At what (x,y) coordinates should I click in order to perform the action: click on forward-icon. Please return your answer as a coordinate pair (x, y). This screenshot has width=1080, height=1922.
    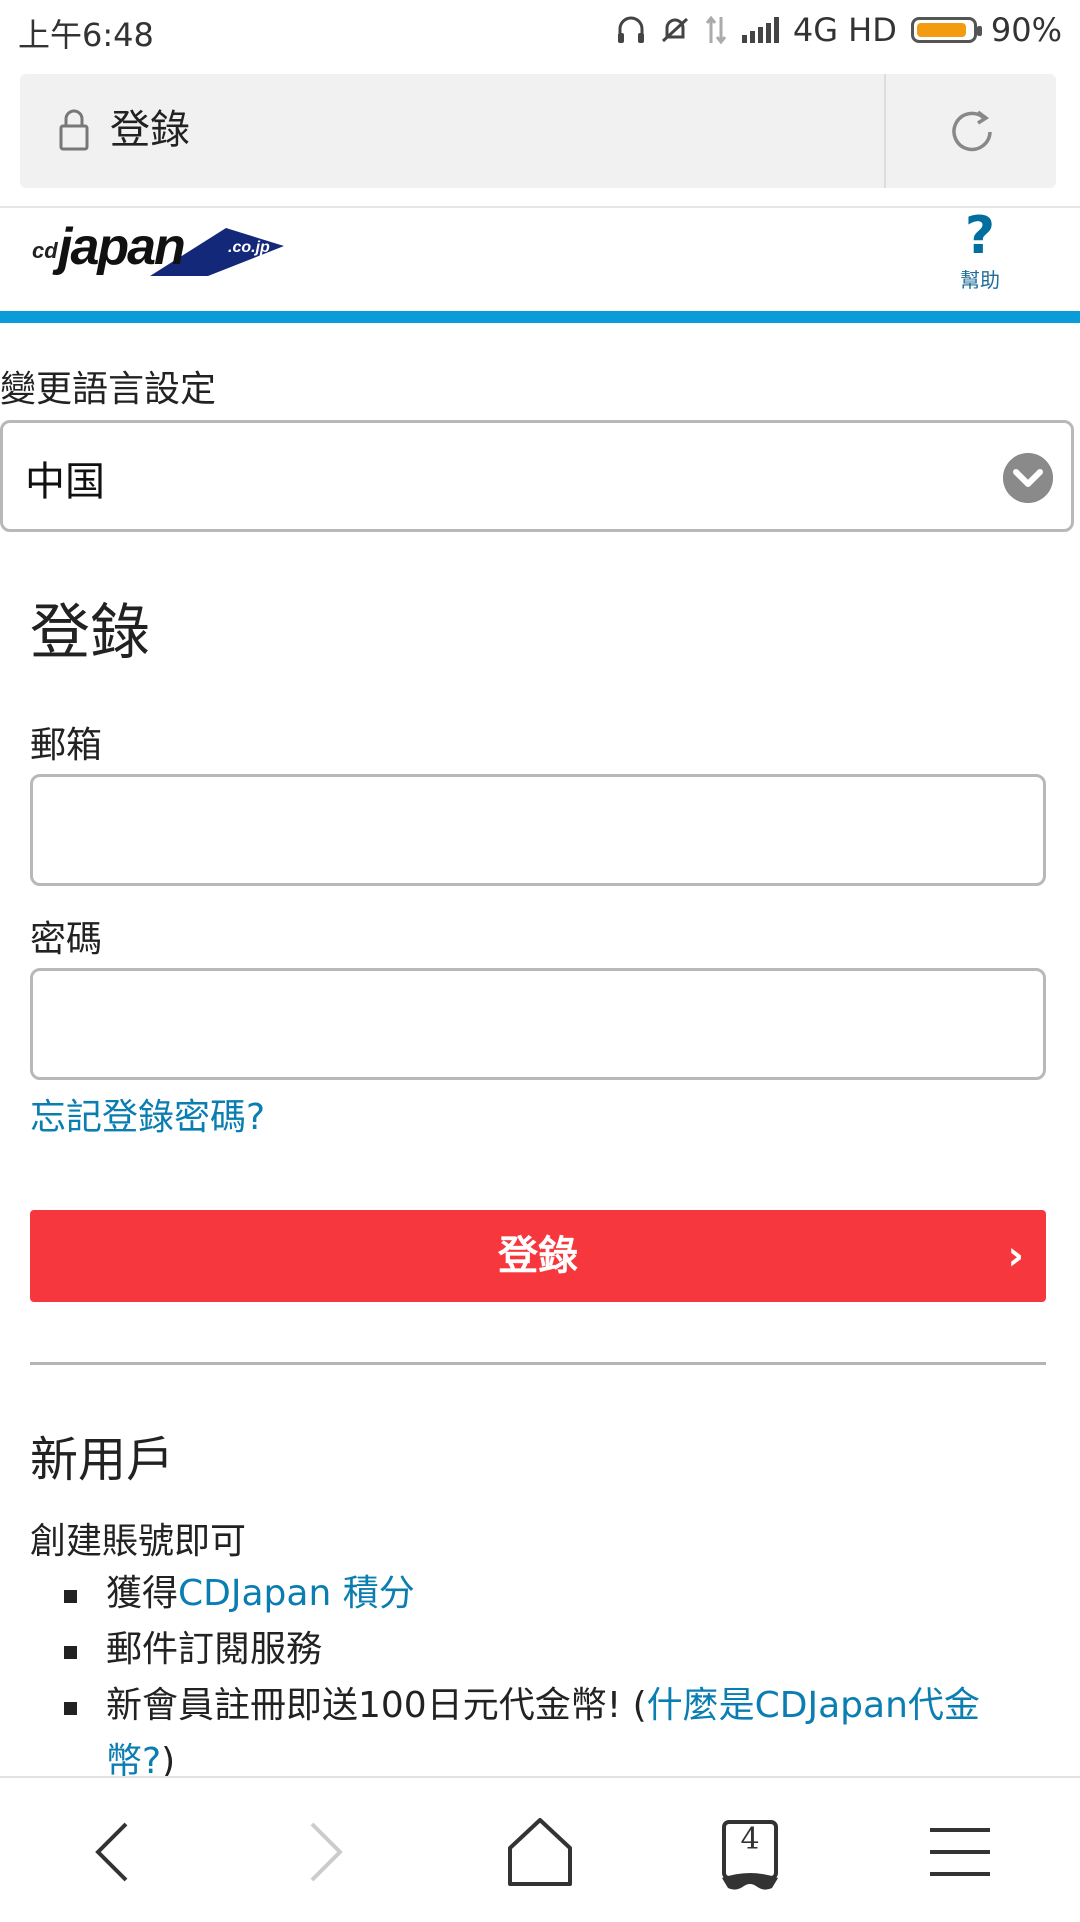
    Looking at the image, I should click on (324, 1852).